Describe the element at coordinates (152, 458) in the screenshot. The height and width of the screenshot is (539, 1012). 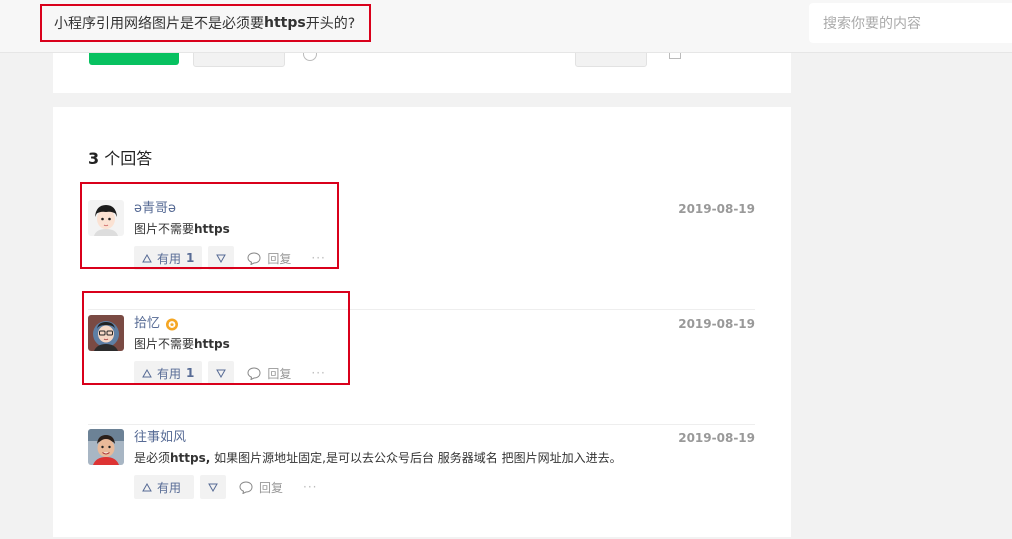
I see `answer-text-prefix: 是必须` at that location.